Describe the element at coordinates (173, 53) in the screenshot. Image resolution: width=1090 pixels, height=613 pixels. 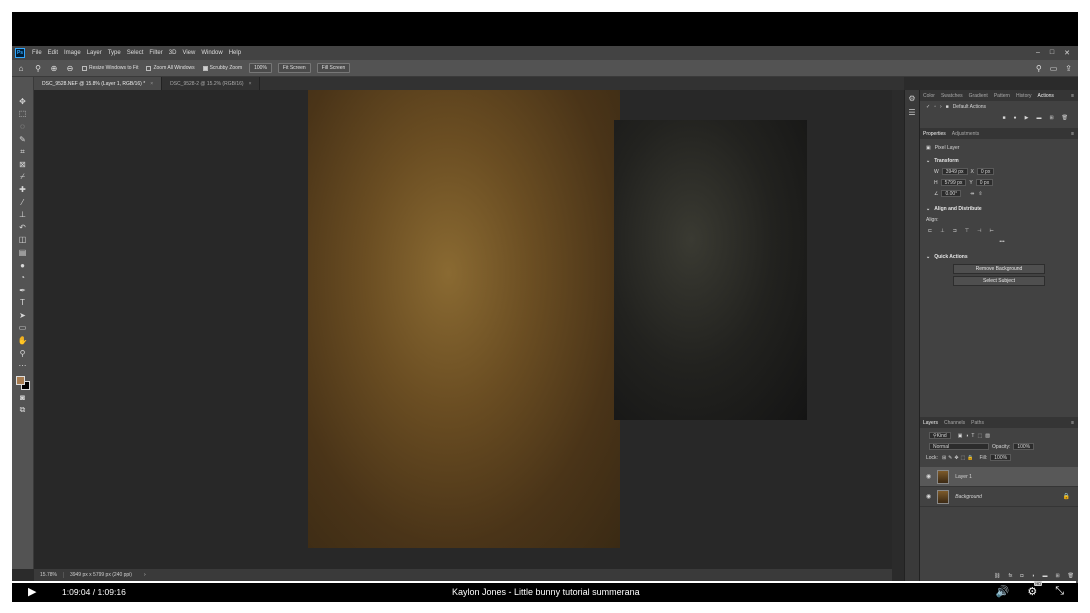
I see `menu-3d: 3D` at that location.